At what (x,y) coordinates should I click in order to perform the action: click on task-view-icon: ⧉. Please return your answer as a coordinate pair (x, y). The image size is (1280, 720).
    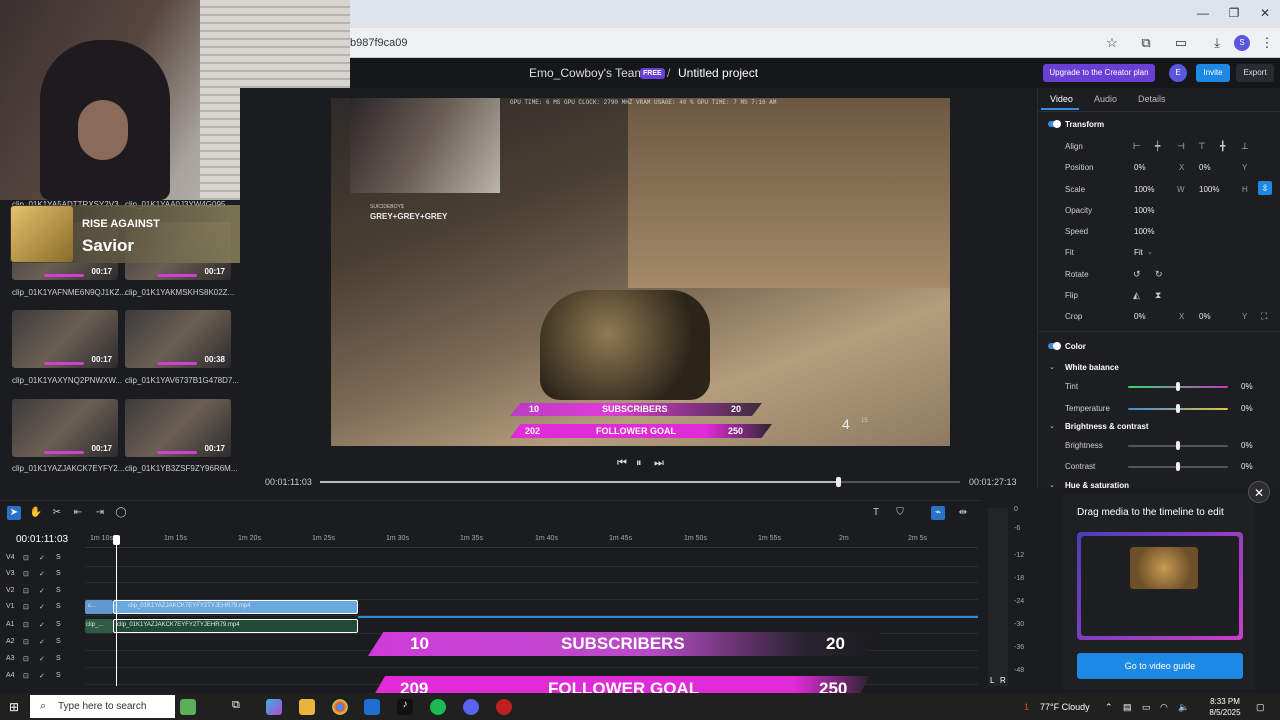
    Looking at the image, I should click on (240, 707).